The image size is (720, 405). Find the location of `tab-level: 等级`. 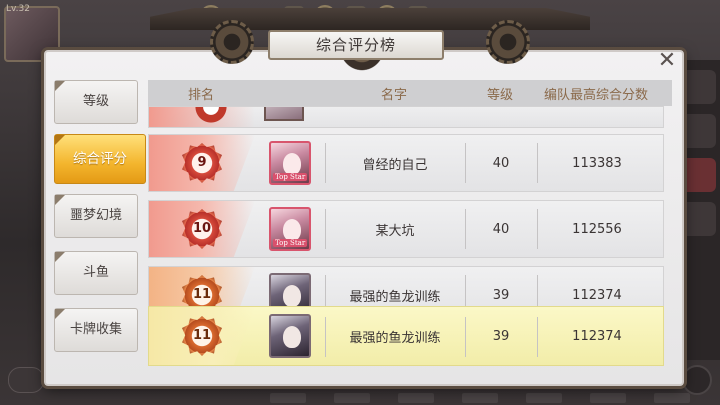

tab-level: 等级 is located at coordinates (96, 102).